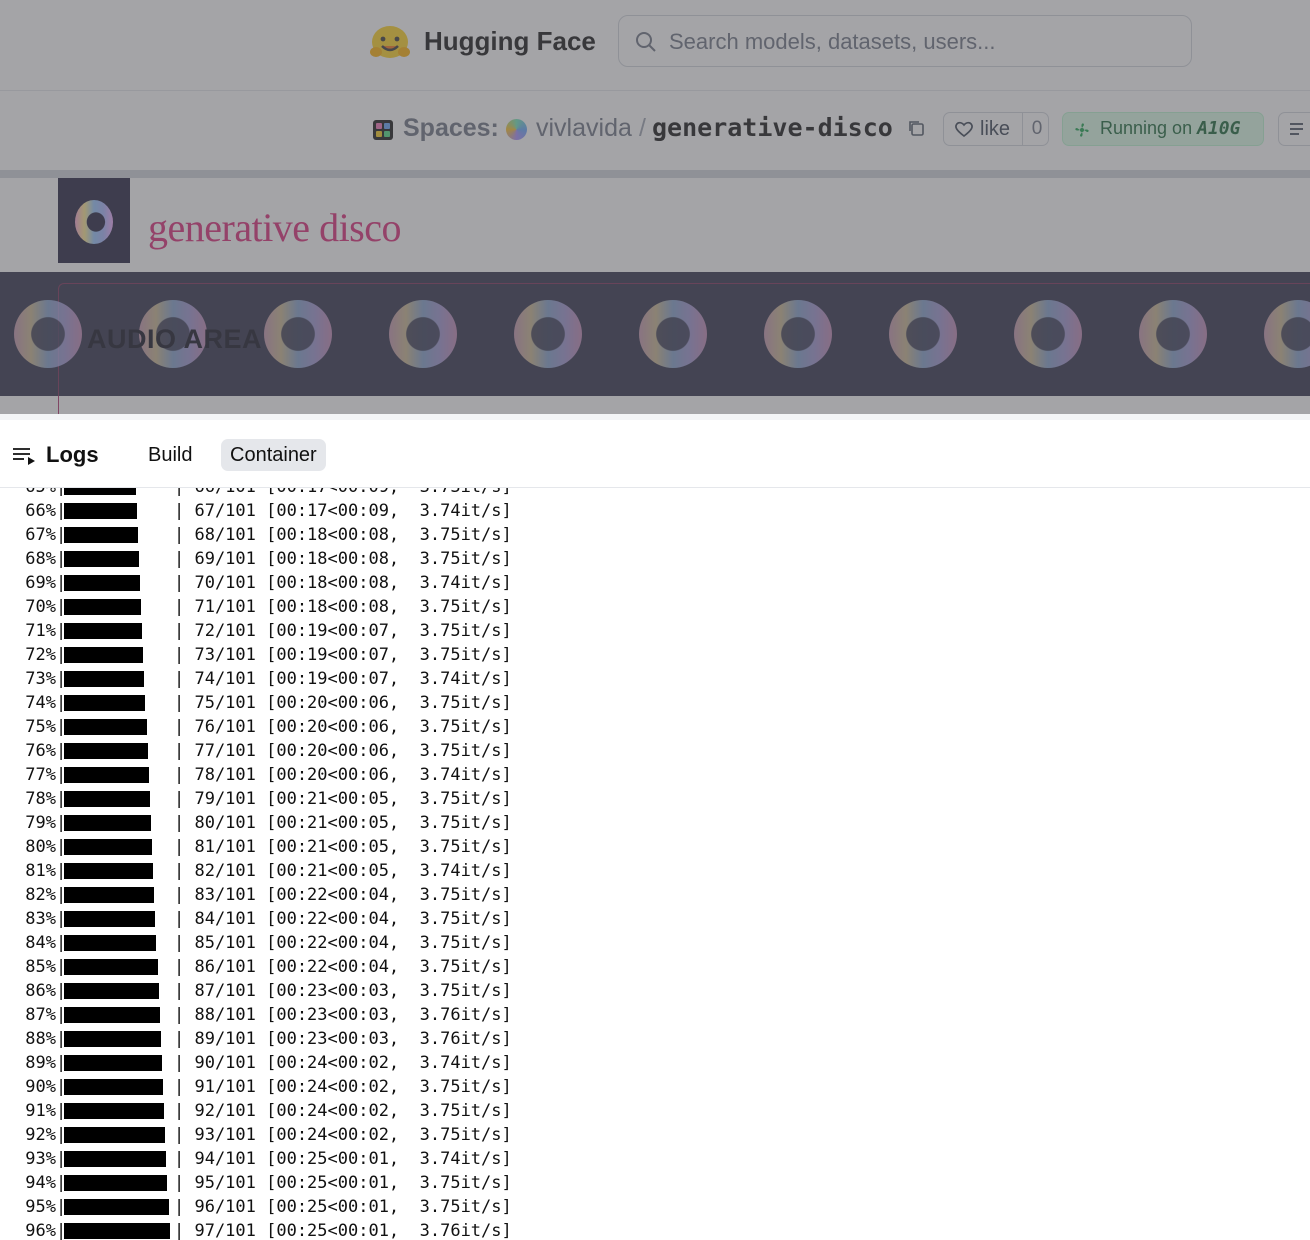 Image resolution: width=1310 pixels, height=1240 pixels. What do you see at coordinates (343, 991) in the screenshot?
I see `log-progress-text: | 87/101 [00:23<00:03, 3.75it/s]` at bounding box center [343, 991].